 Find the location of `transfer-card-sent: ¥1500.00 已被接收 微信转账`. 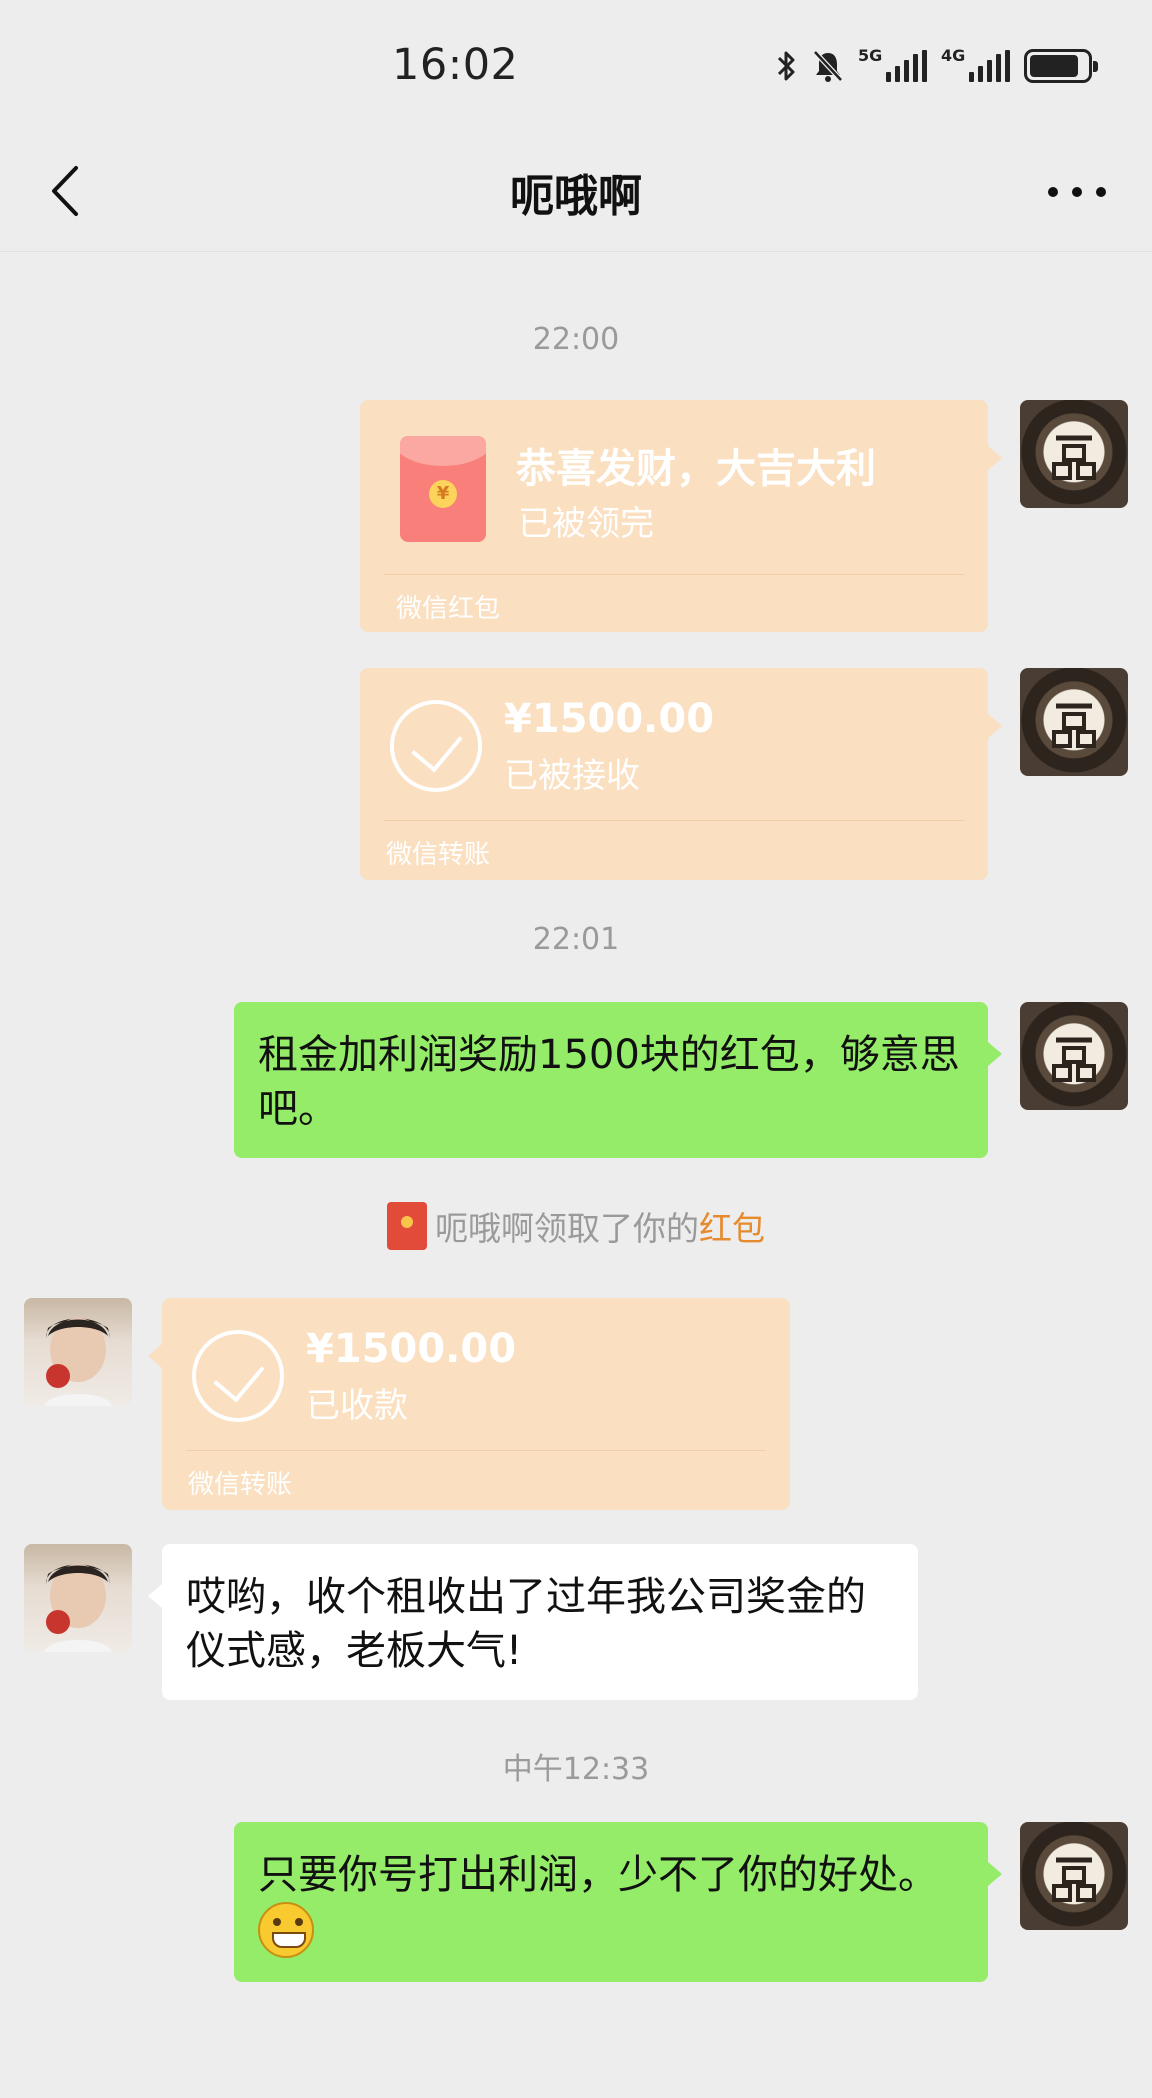

transfer-card-sent: ¥1500.00 已被接收 微信转账 is located at coordinates (681, 774).